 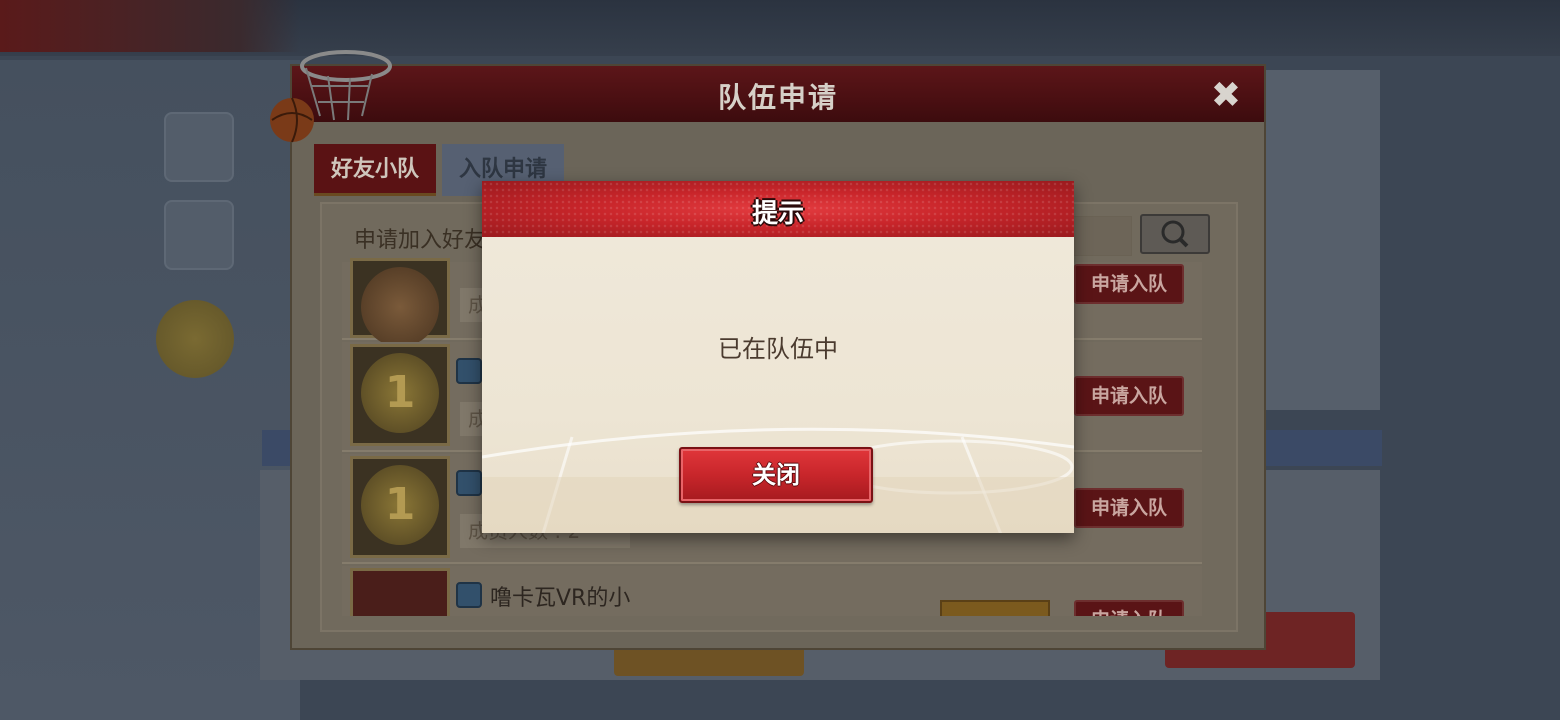 I want to click on tab-friend-team: 好友小队, so click(x=375, y=170).